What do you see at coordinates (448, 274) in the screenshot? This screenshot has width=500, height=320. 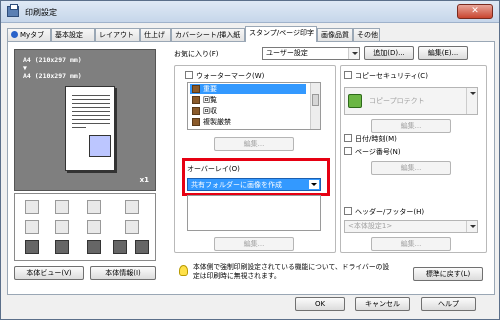 I see `restore-defaults-button: 標準に戻す(L)` at bounding box center [448, 274].